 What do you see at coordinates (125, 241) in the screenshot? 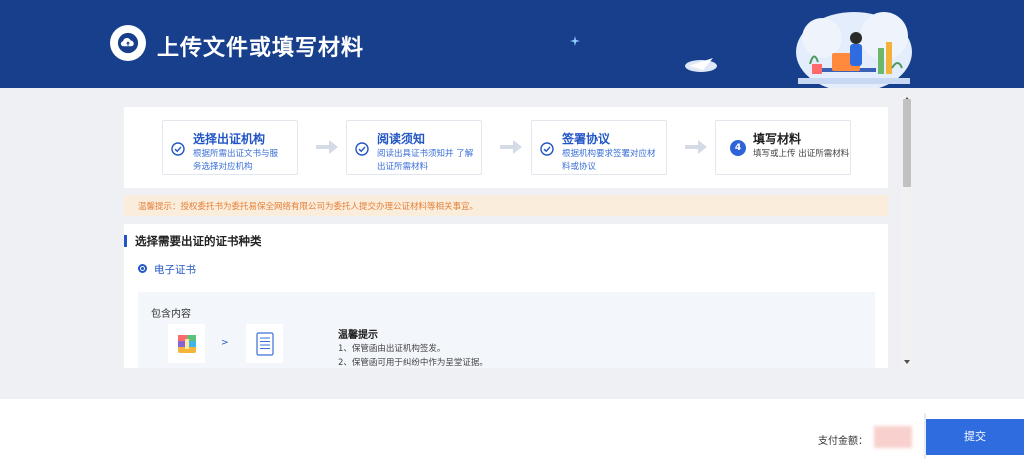
I see `section-accent-bar` at bounding box center [125, 241].